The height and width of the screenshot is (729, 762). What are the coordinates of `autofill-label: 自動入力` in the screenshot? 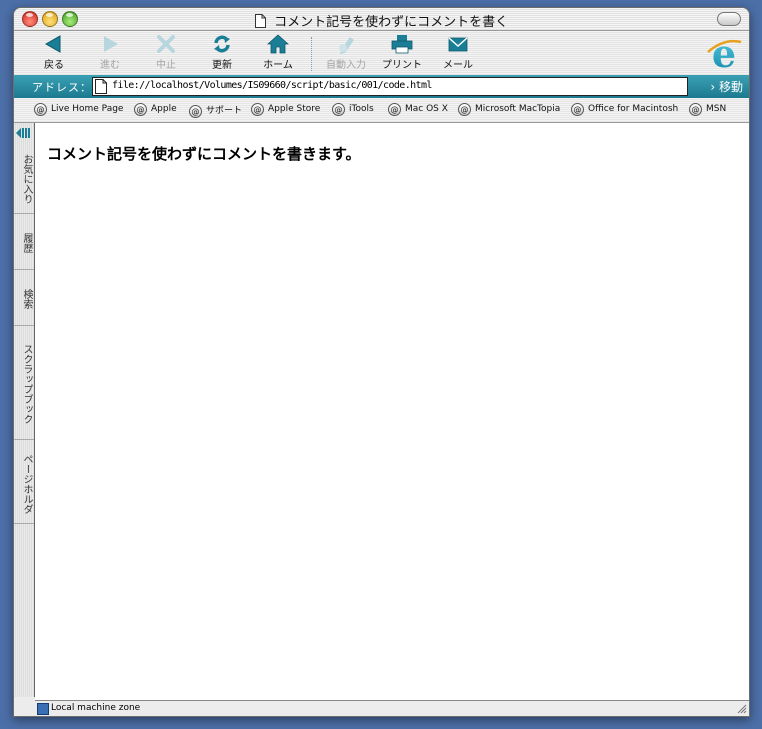 It's located at (346, 65).